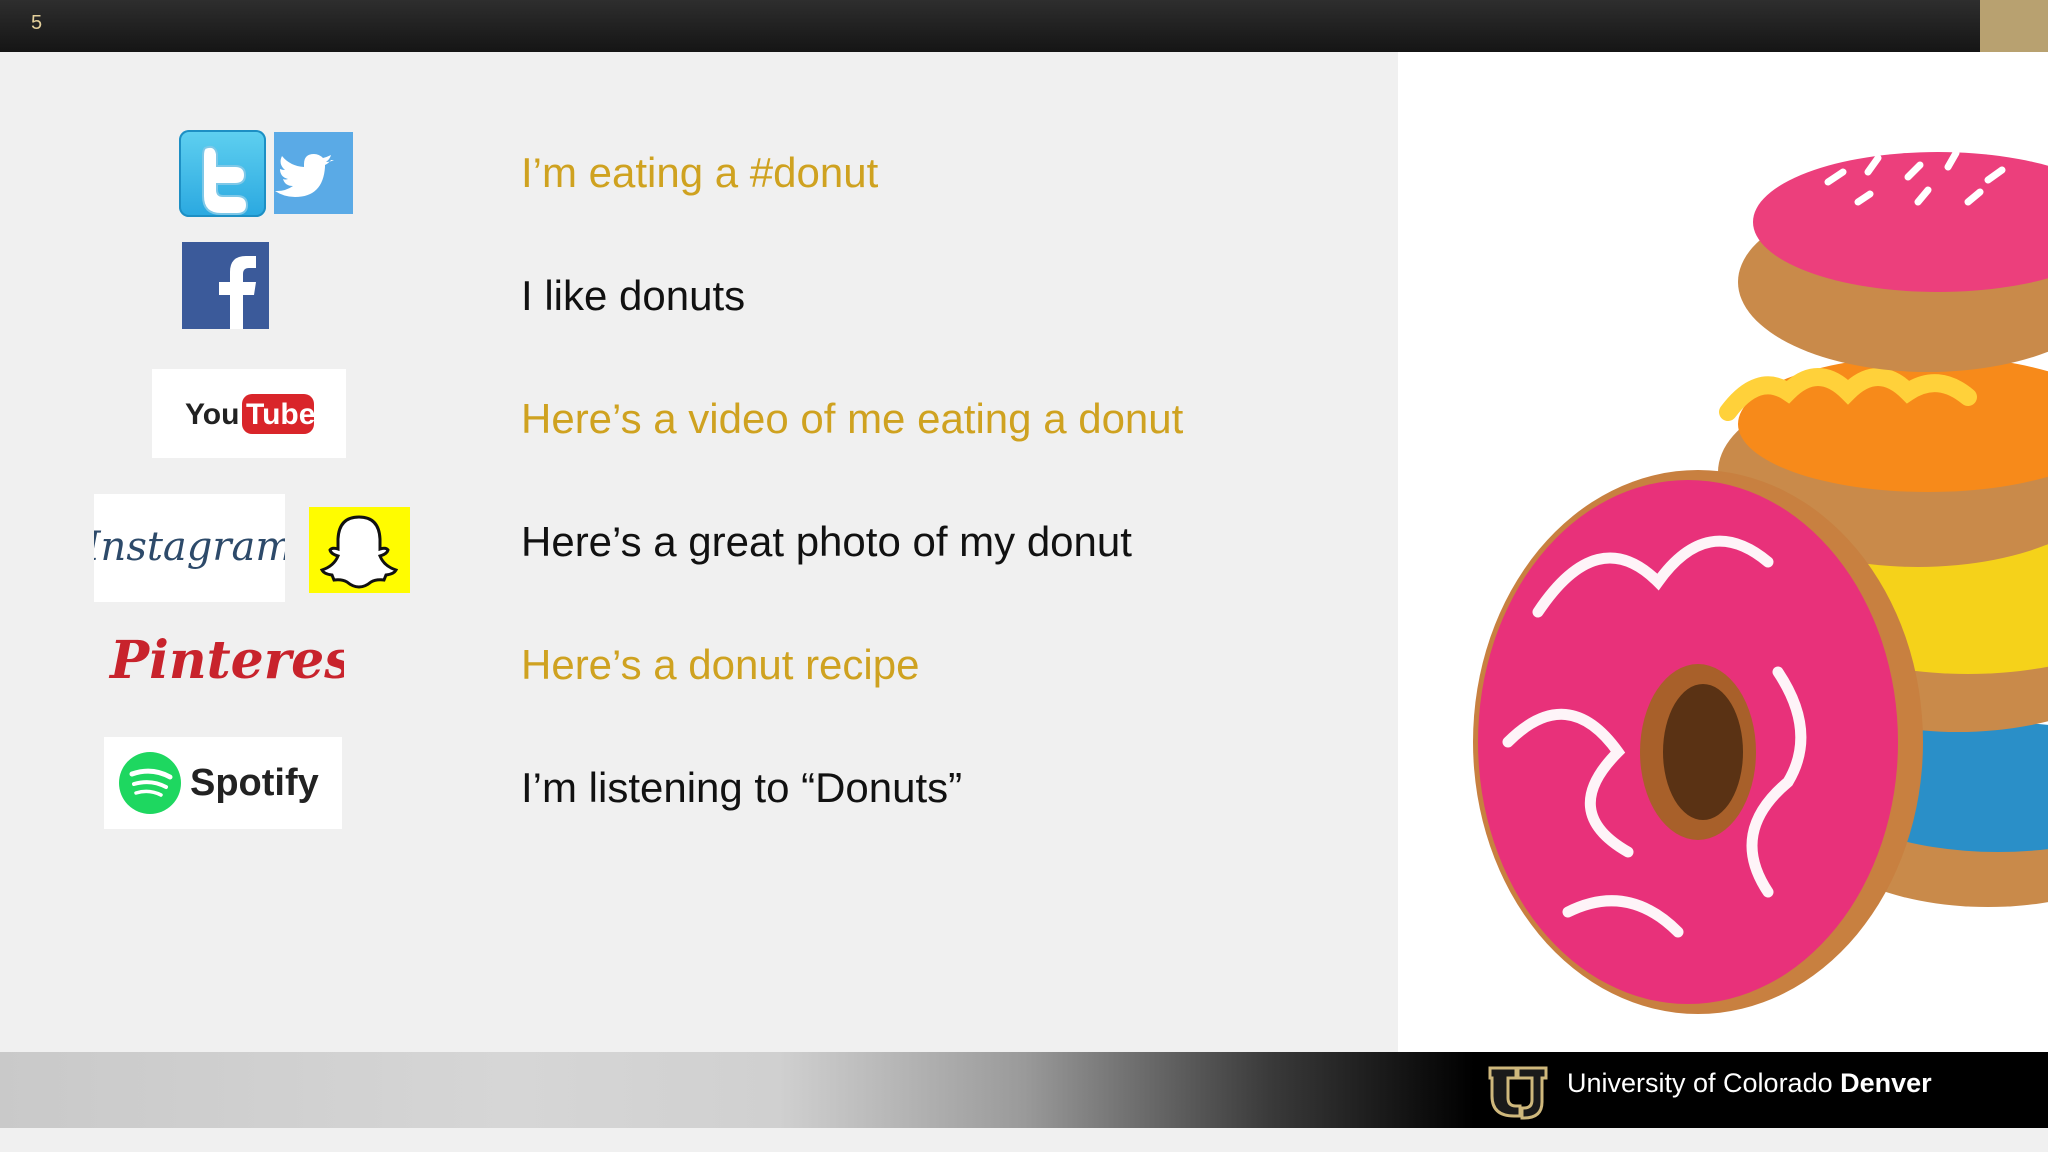  I want to click on top-bar: 5, so click(1024, 26).